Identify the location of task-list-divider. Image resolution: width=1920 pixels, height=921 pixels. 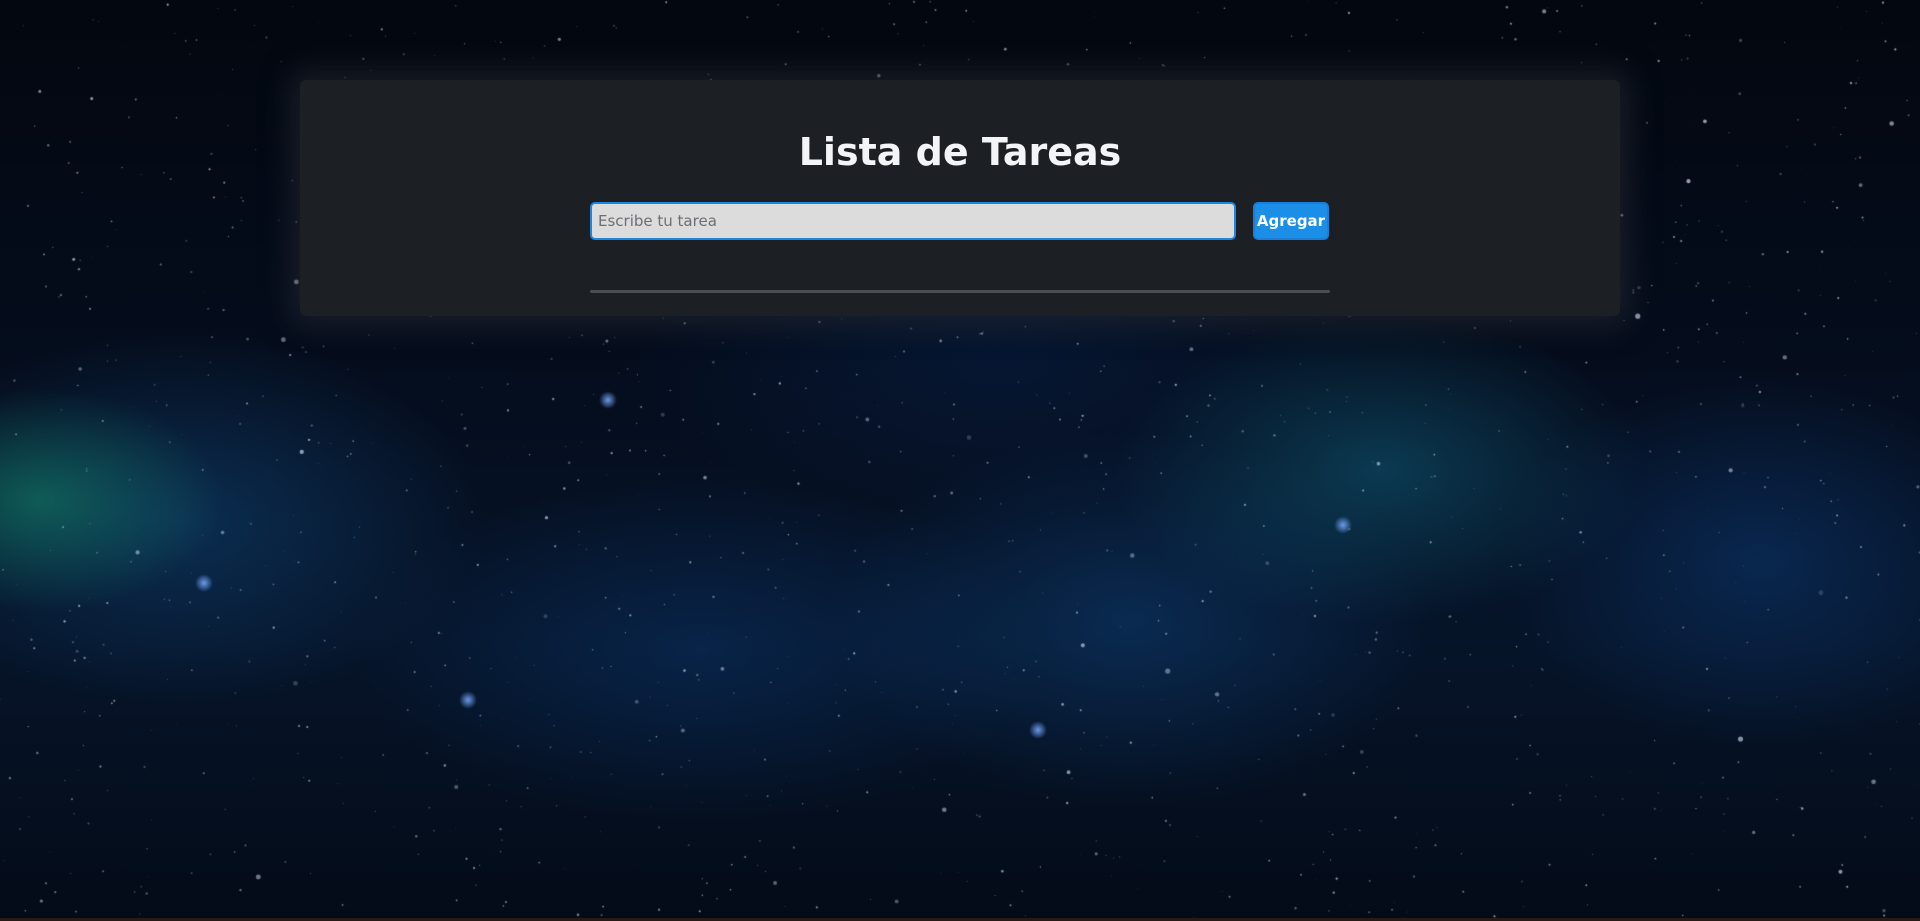
(960, 291).